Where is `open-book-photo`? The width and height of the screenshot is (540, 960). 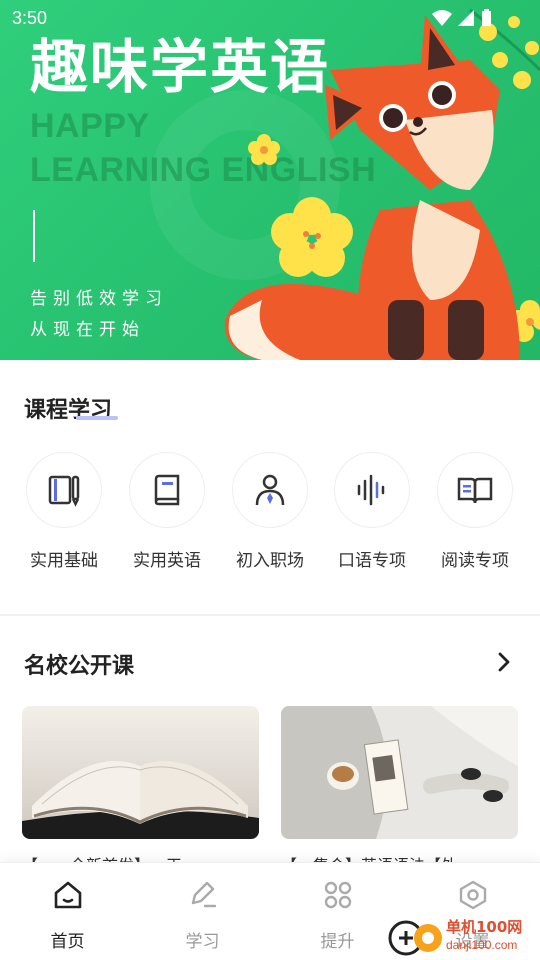
open-book-photo is located at coordinates (140, 772).